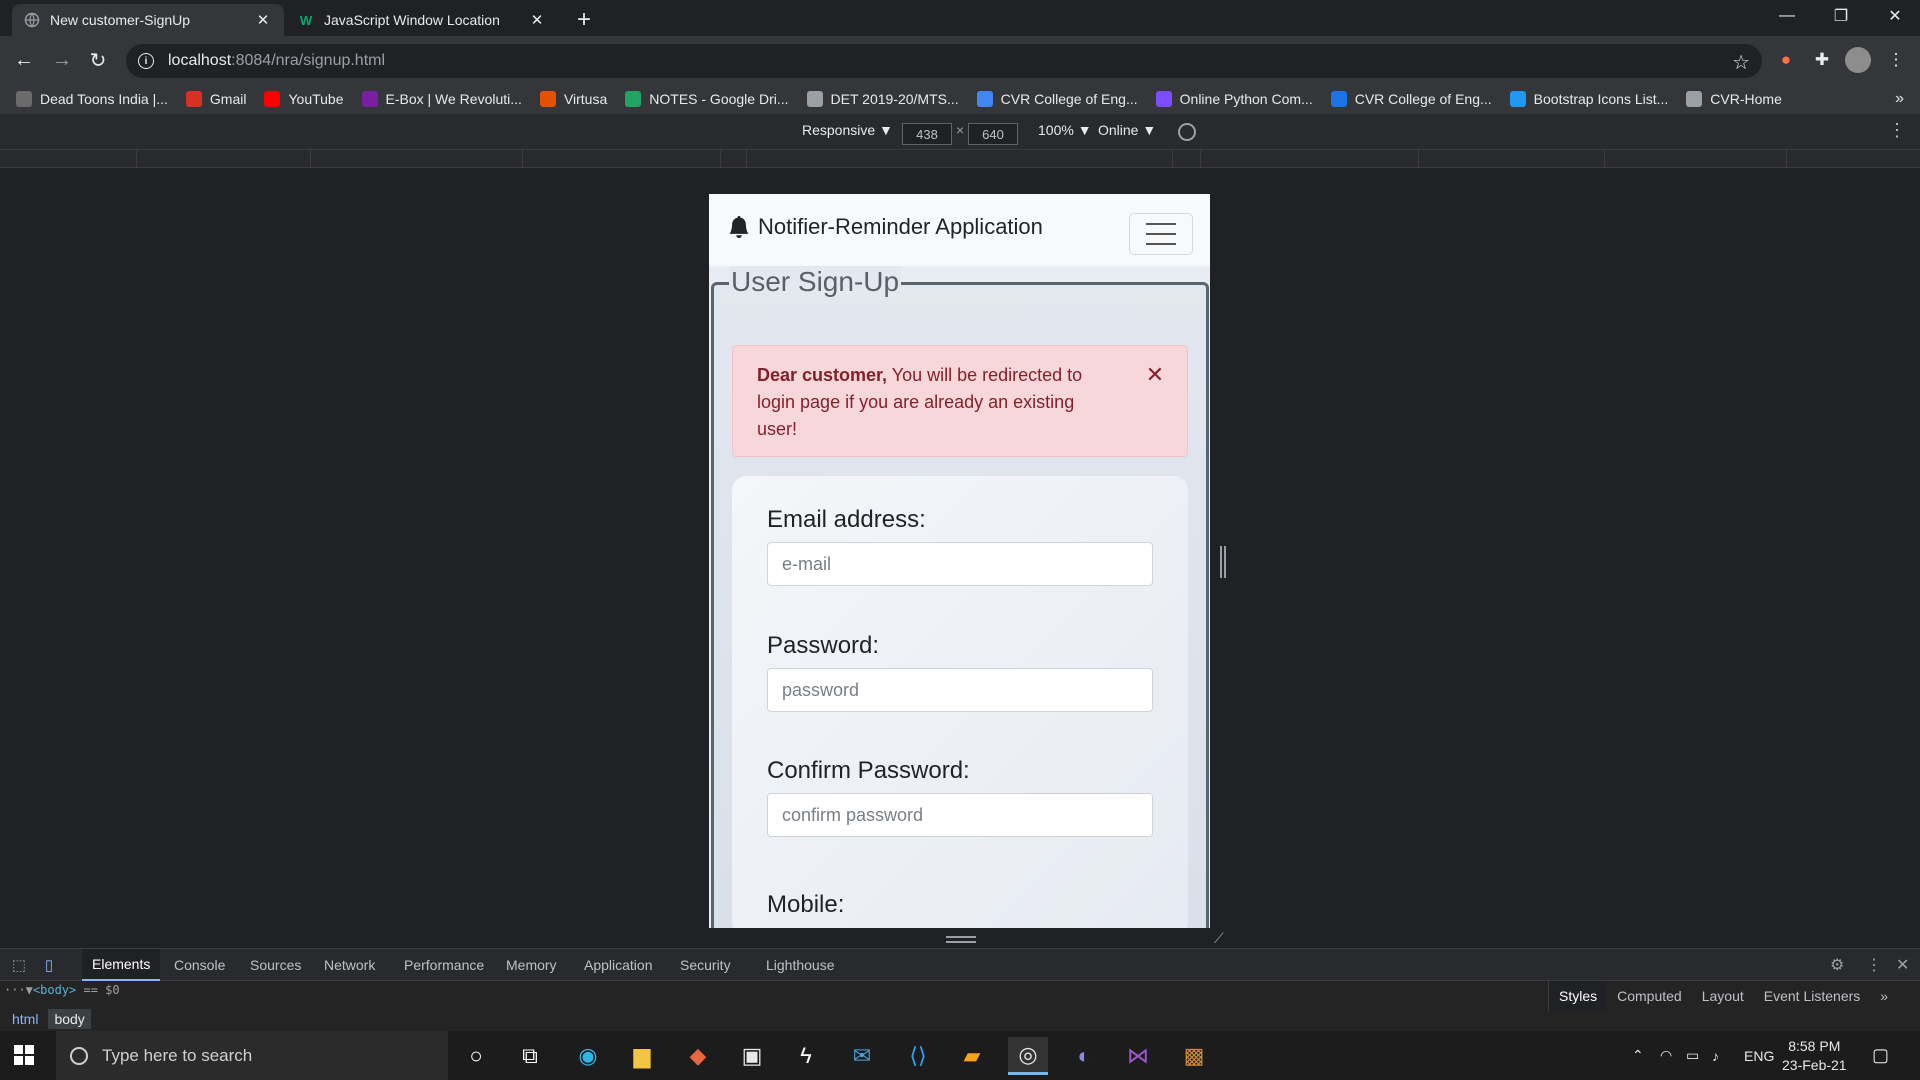 This screenshot has width=1920, height=1080. Describe the element at coordinates (272, 99) in the screenshot. I see `youtube-icon` at that location.